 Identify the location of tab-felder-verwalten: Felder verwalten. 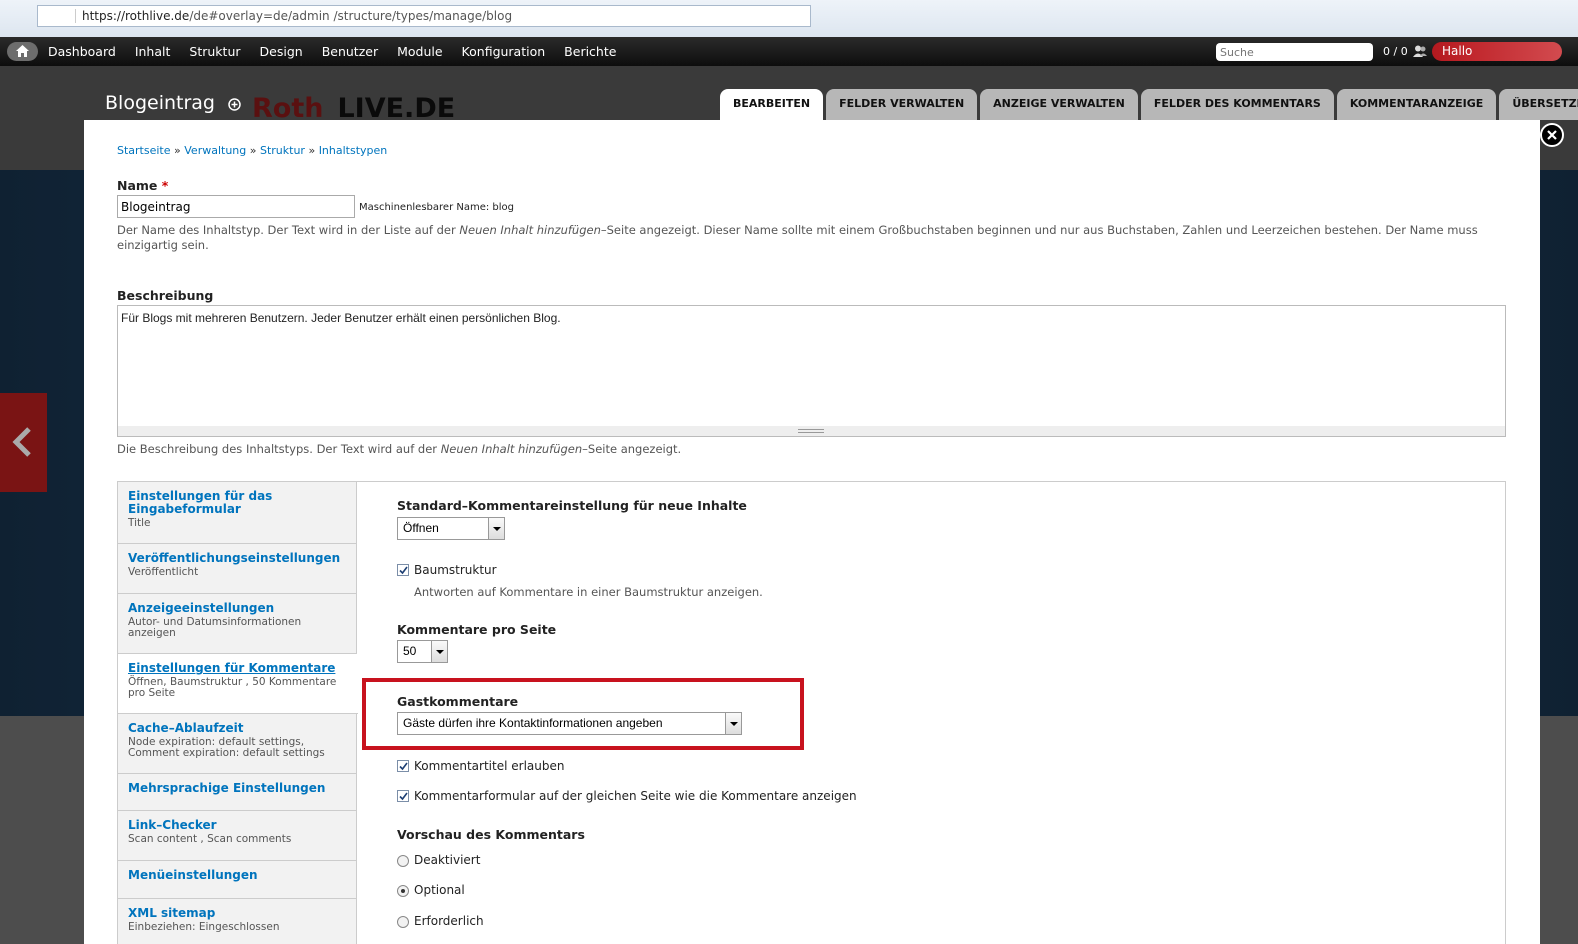
(902, 104).